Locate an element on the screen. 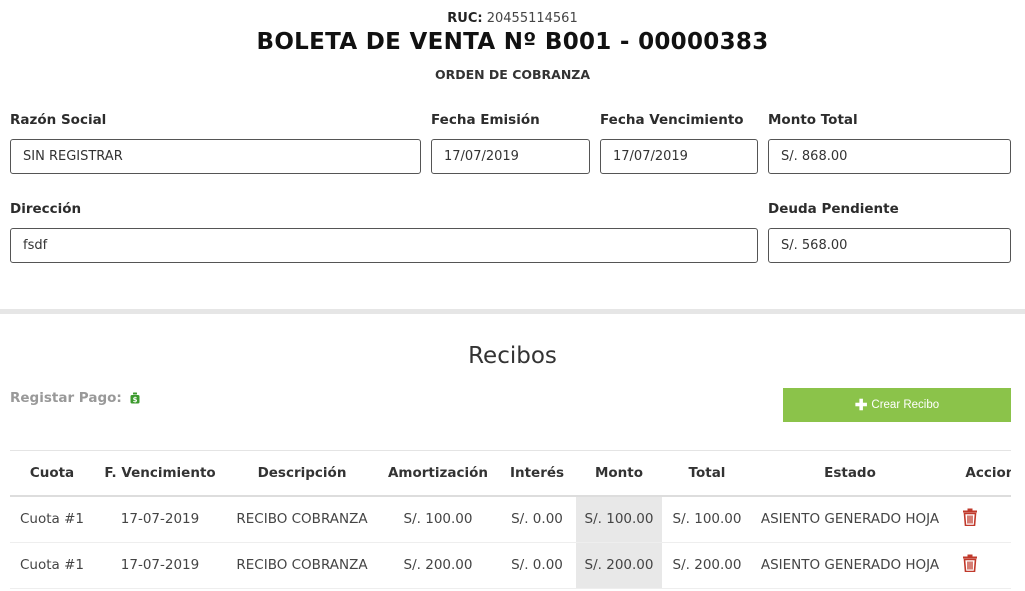  fecha-vencimiento-label: Fecha Vencimiento is located at coordinates (672, 120).